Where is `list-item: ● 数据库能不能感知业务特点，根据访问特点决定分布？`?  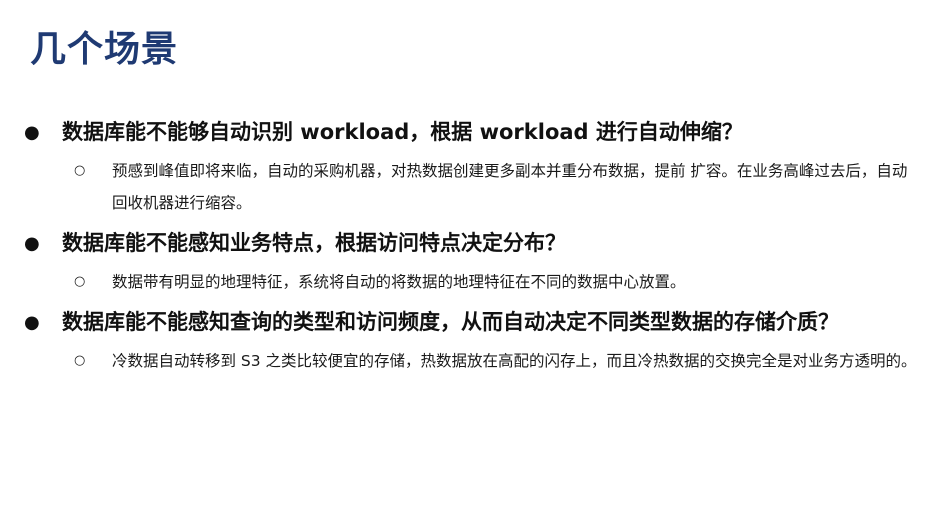 list-item: ● 数据库能不能感知业务特点，根据访问特点决定分布？ is located at coordinates (469, 243).